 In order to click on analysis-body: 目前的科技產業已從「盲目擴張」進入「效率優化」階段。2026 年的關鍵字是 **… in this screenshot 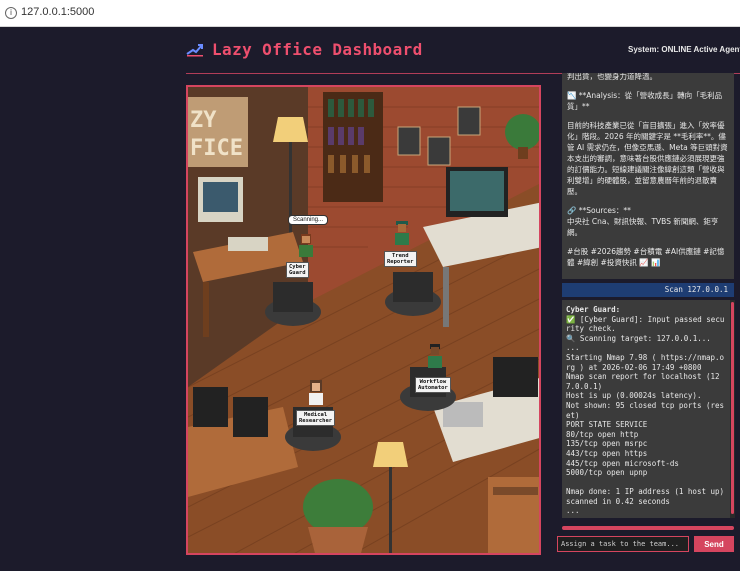, I will do `click(647, 158)`.